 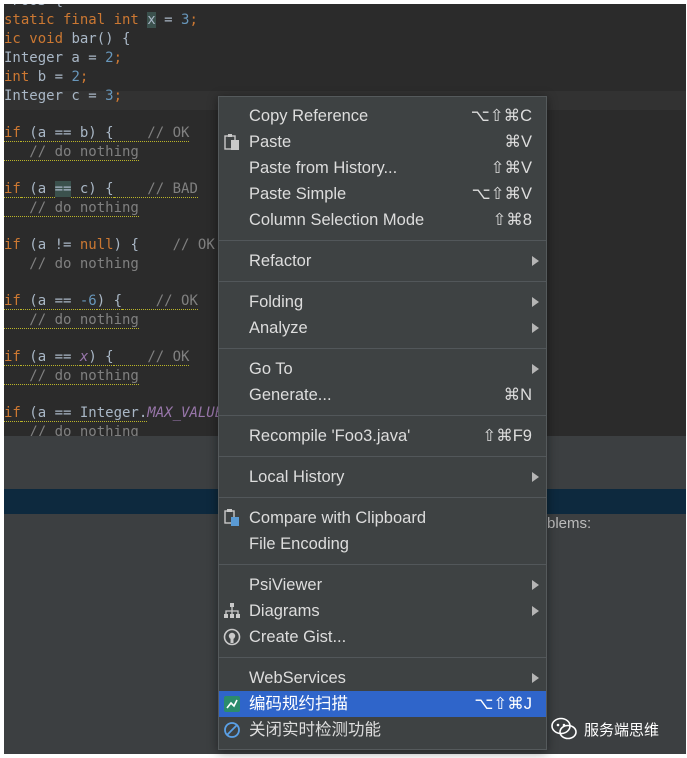 I want to click on block-icon, so click(x=232, y=730).